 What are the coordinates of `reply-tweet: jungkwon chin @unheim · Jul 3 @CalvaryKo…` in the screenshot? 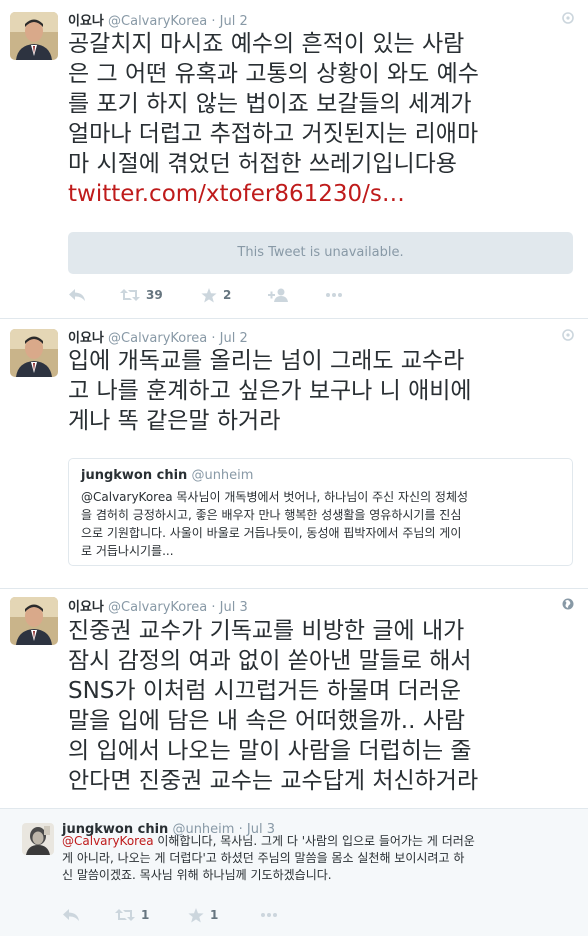 It's located at (294, 872).